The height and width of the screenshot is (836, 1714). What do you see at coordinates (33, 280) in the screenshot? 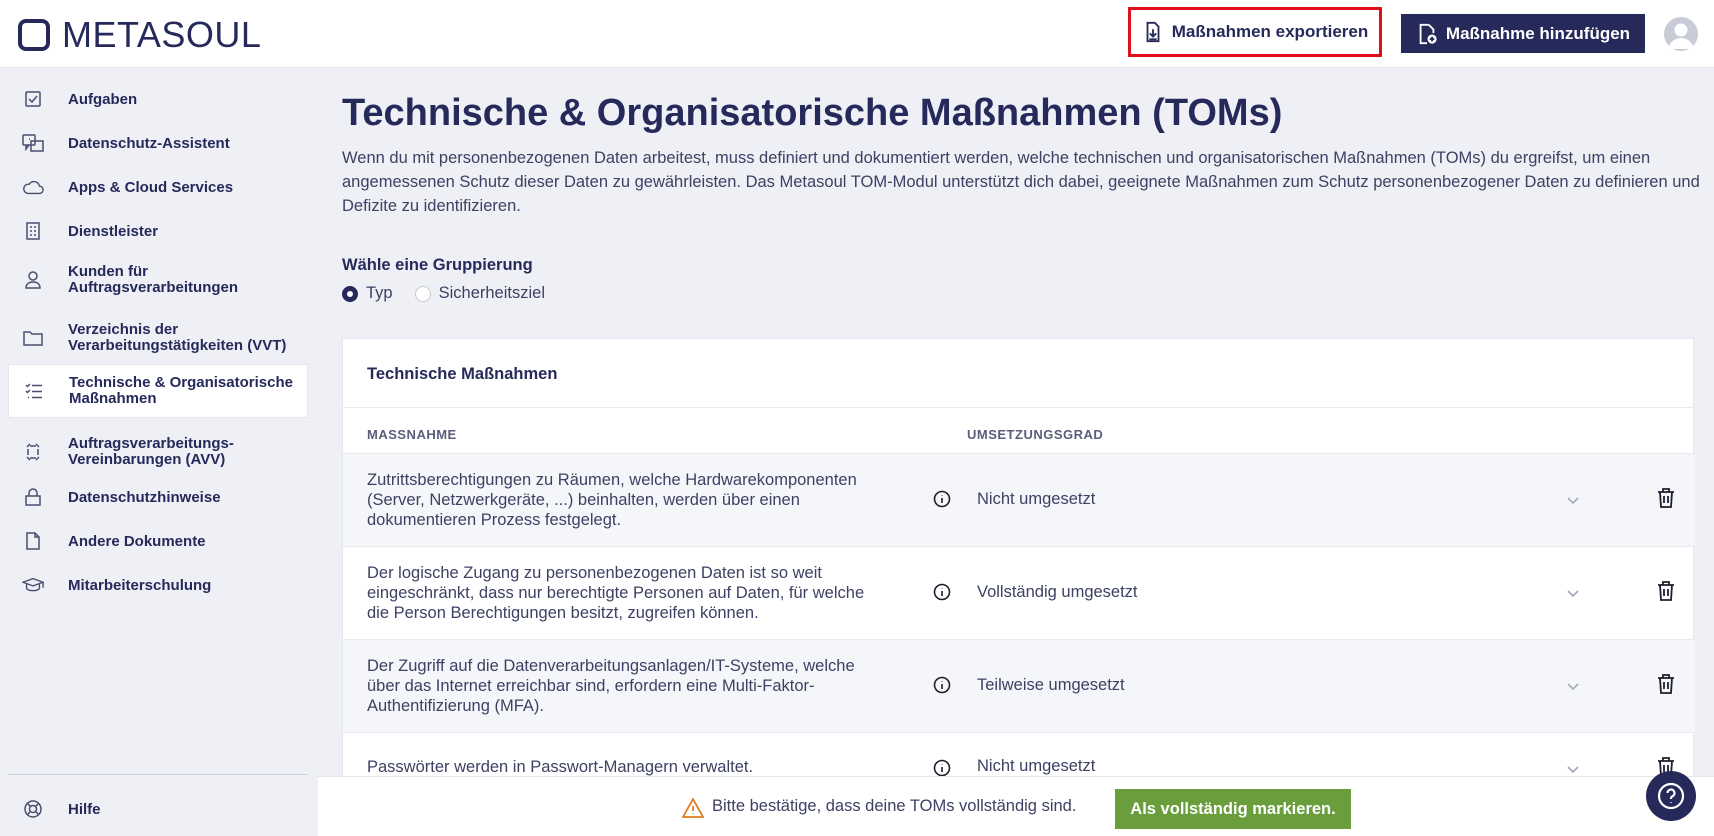
I see `person-icon` at bounding box center [33, 280].